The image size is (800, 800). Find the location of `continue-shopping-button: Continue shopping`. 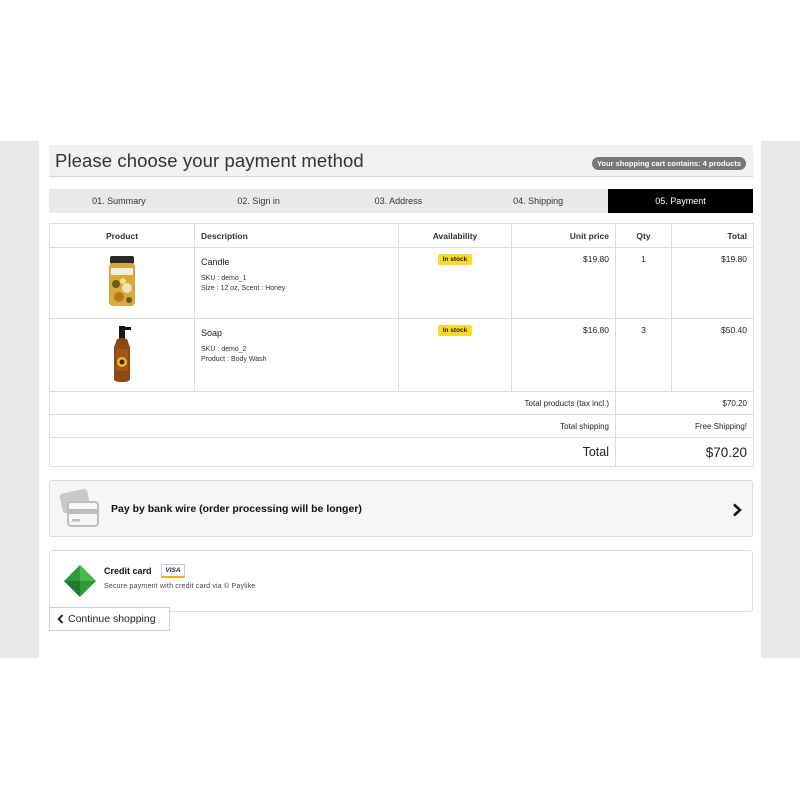

continue-shopping-button: Continue shopping is located at coordinates (109, 619).